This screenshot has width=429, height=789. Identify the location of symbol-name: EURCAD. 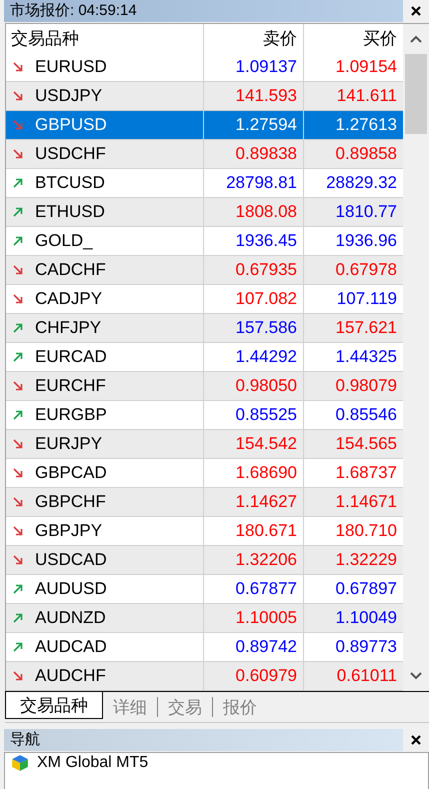
(71, 357).